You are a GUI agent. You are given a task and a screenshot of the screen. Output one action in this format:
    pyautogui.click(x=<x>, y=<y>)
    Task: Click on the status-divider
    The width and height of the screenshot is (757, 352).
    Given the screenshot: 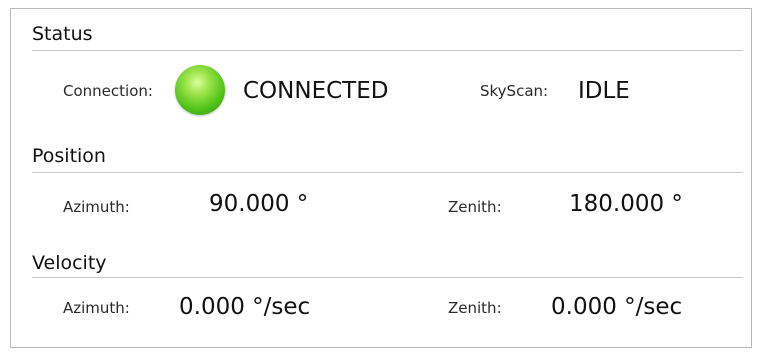 What is the action you would take?
    pyautogui.click(x=387, y=50)
    